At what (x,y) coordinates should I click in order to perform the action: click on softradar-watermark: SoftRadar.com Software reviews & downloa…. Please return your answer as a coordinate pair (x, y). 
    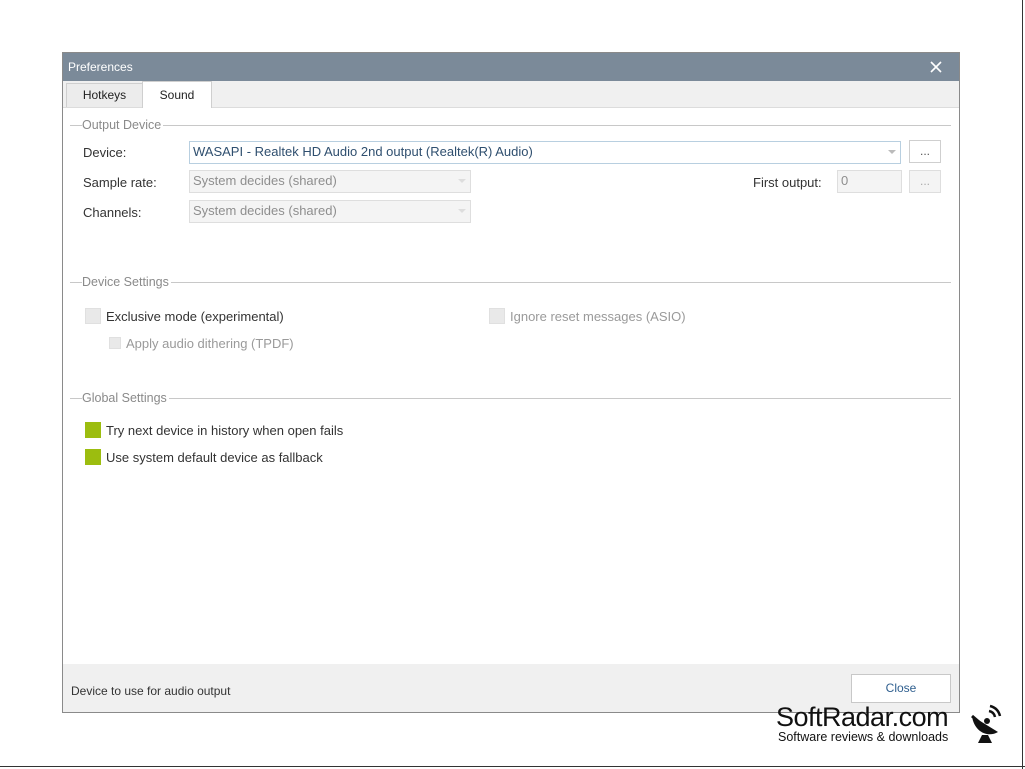
    Looking at the image, I should click on (891, 725).